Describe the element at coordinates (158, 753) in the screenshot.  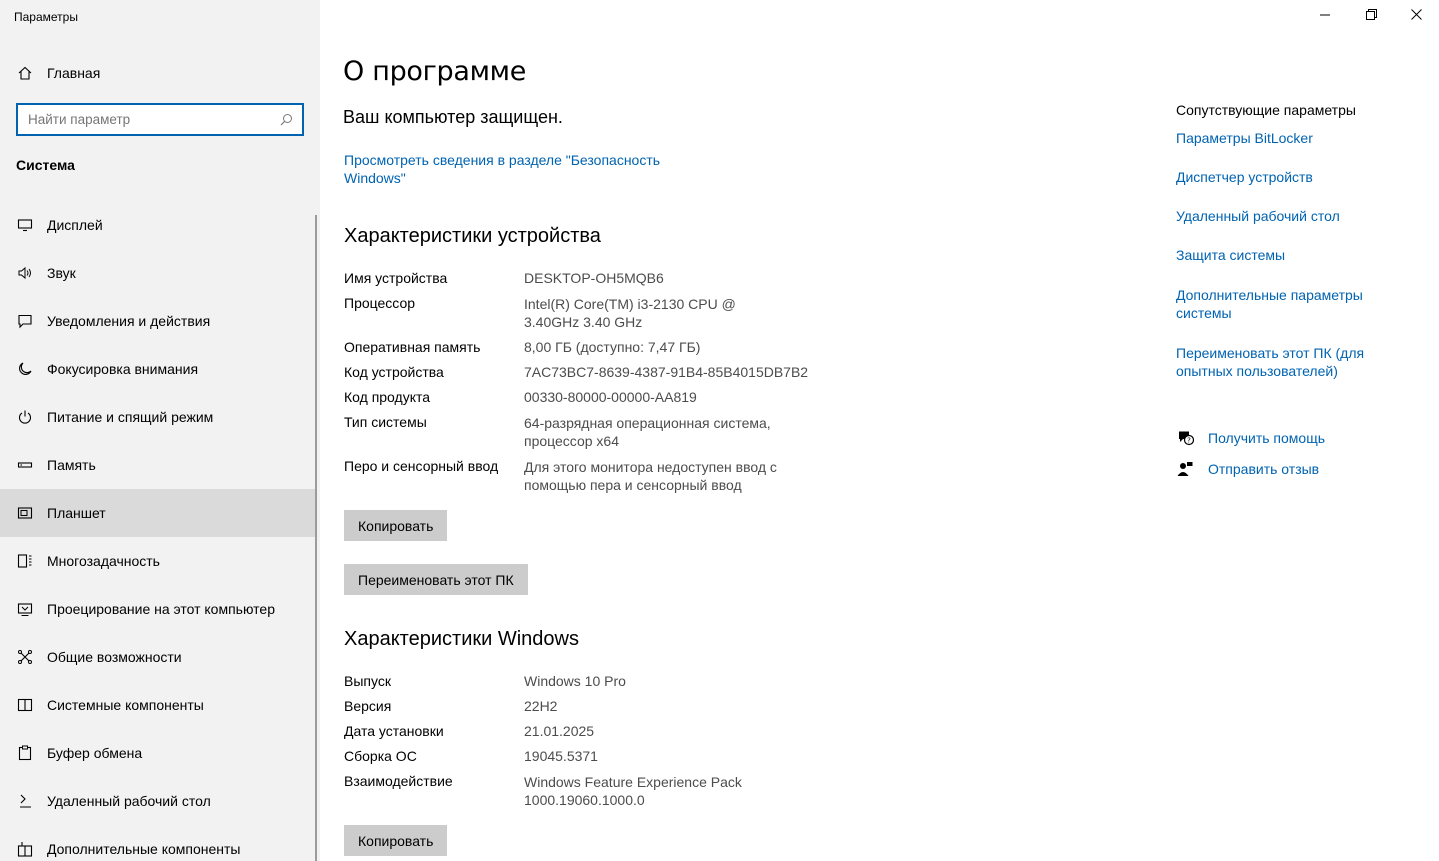
I see `sidebar-item-clipboard: Буфер обмена` at that location.